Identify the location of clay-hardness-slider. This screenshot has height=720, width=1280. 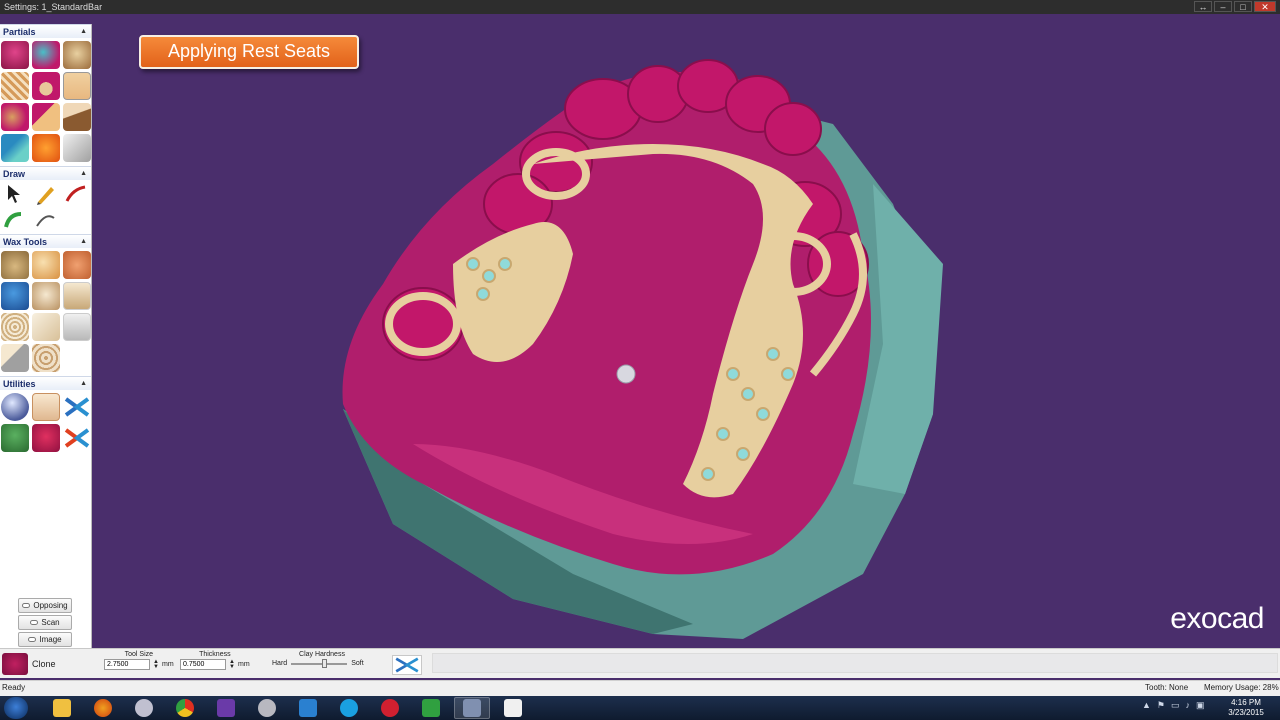
(319, 663).